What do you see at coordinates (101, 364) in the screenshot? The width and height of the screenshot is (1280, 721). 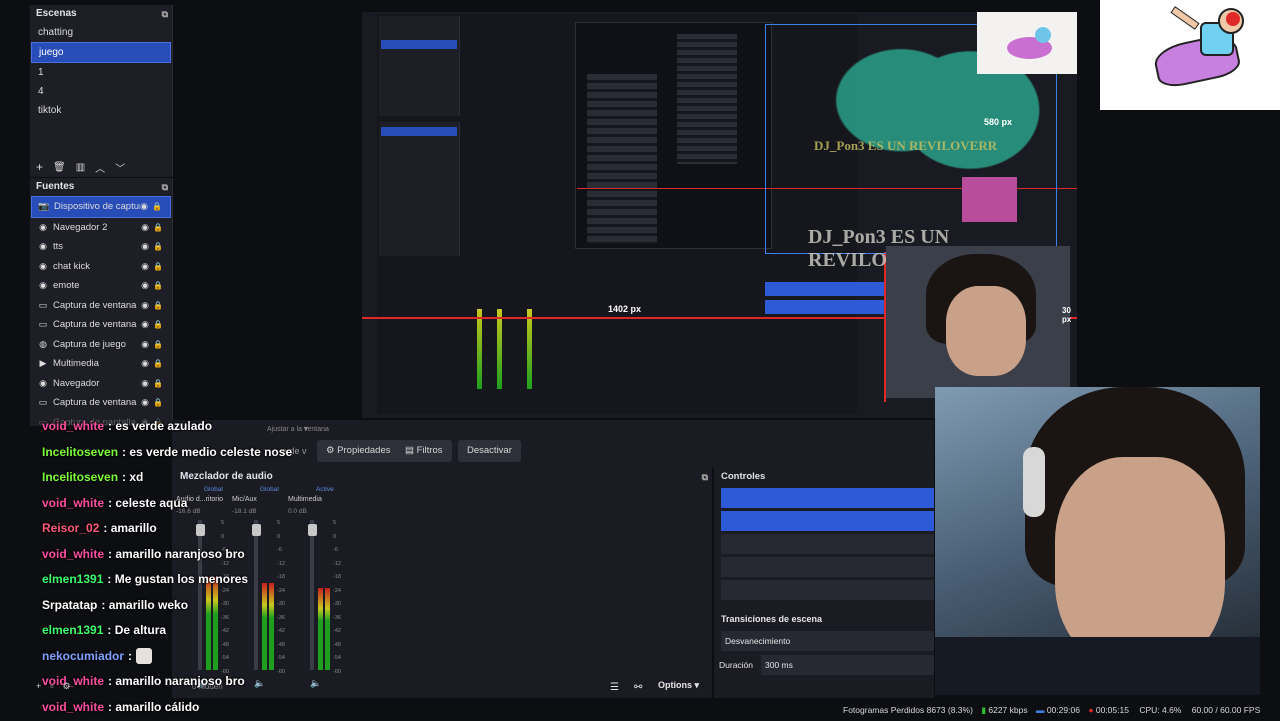 I see `source-item: ▶ Multimedia ◉ 🔒` at bounding box center [101, 364].